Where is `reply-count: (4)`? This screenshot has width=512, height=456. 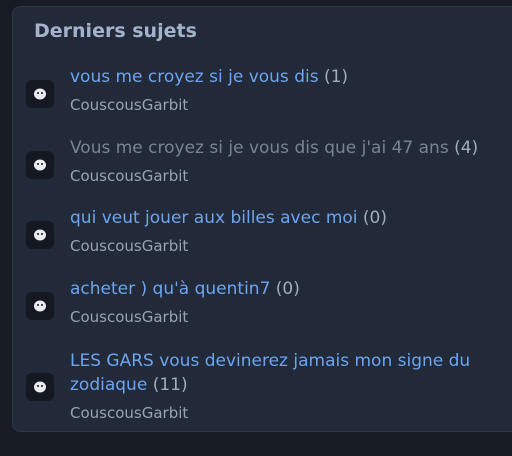 reply-count: (4) is located at coordinates (466, 148).